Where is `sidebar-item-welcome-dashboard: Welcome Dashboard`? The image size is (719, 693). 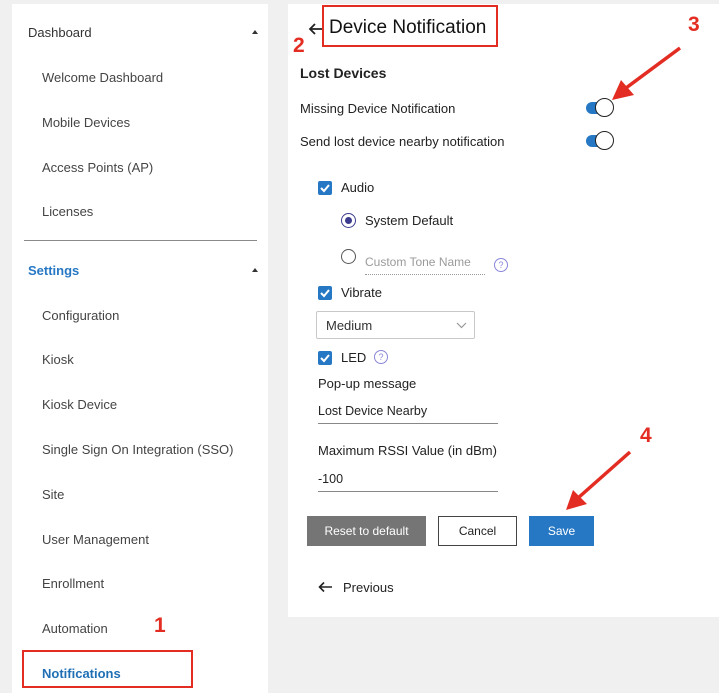 sidebar-item-welcome-dashboard: Welcome Dashboard is located at coordinates (102, 77).